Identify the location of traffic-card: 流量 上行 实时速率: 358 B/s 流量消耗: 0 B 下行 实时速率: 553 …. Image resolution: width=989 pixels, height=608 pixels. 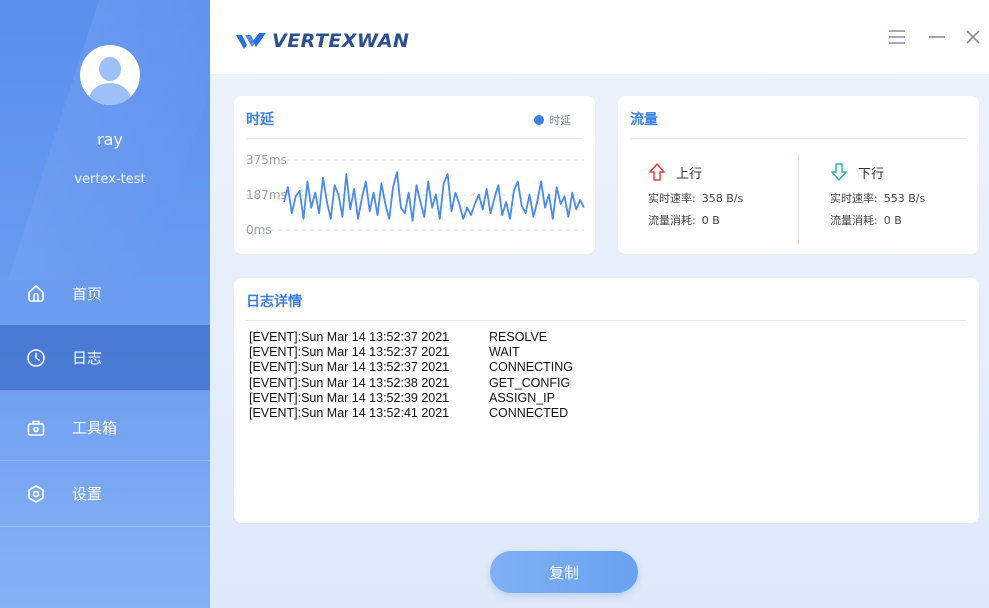
(798, 175).